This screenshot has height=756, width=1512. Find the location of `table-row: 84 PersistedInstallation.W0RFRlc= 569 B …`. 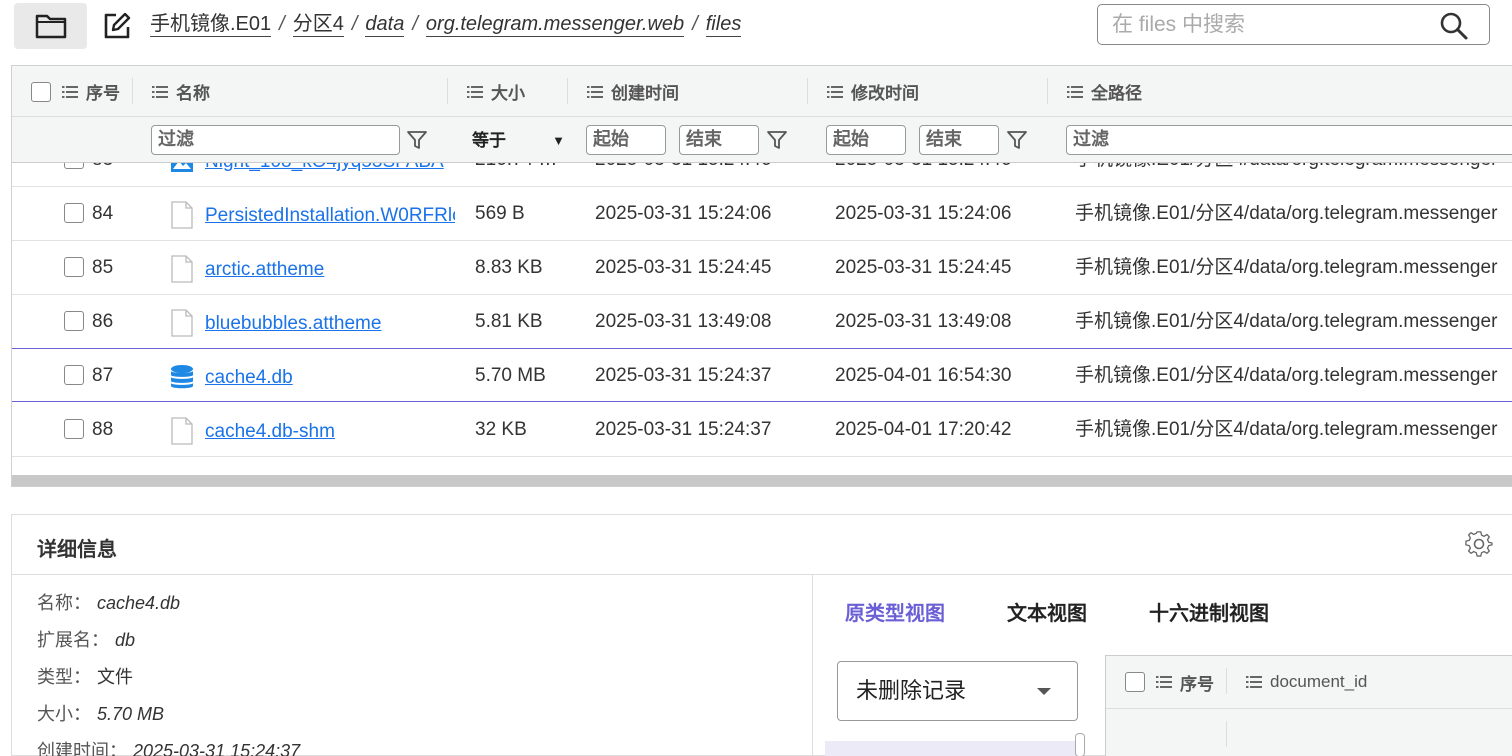

table-row: 84 PersistedInstallation.W0RFRlc= 569 B … is located at coordinates (762, 214).